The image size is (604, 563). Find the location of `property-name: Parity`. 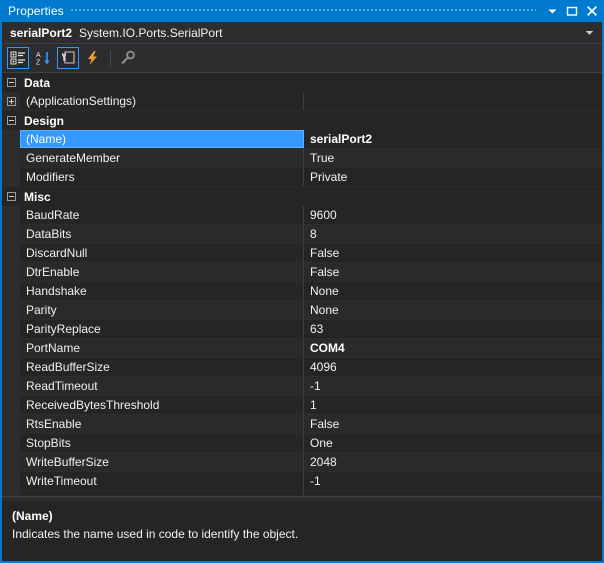

property-name: Parity is located at coordinates (162, 310).